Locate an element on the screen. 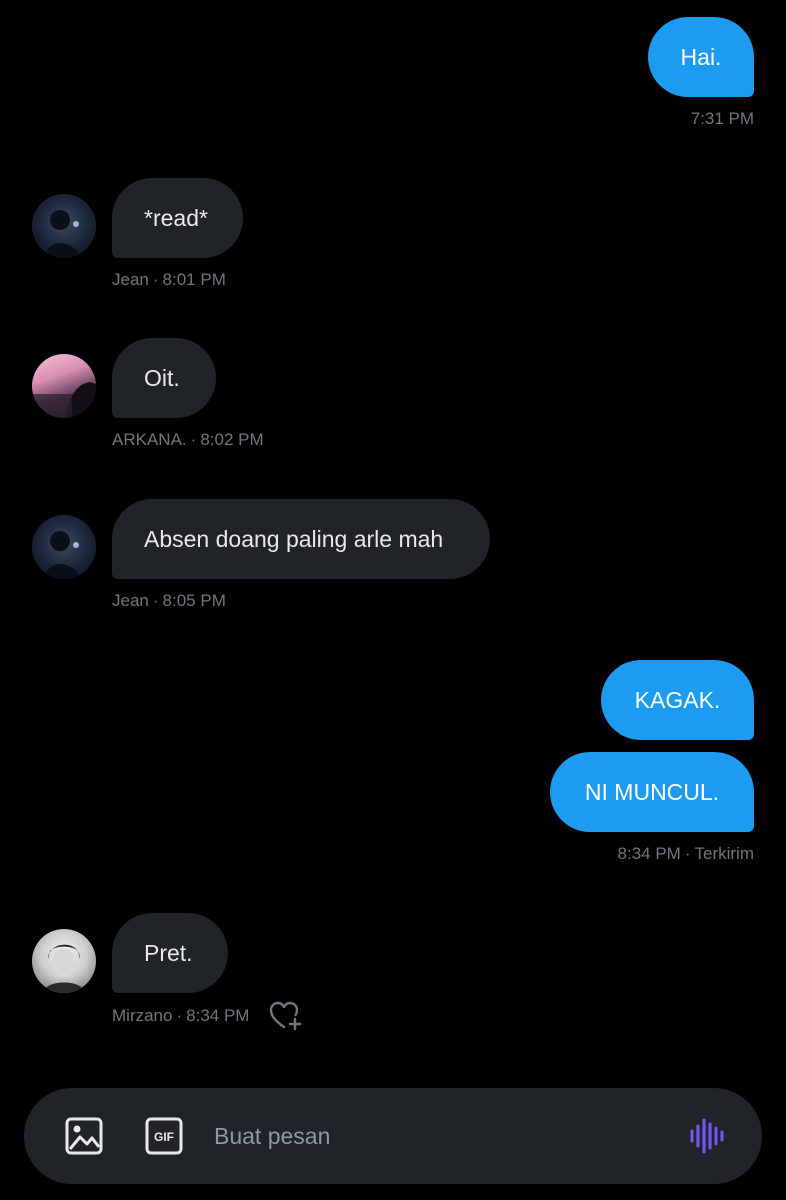 This screenshot has height=1200, width=786. message-meta: ARKANA. · 8:02 PM is located at coordinates (188, 440).